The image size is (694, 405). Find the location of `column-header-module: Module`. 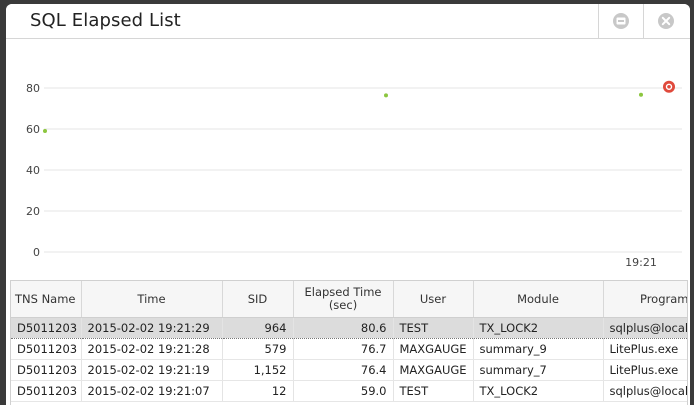

column-header-module: Module is located at coordinates (538, 299).